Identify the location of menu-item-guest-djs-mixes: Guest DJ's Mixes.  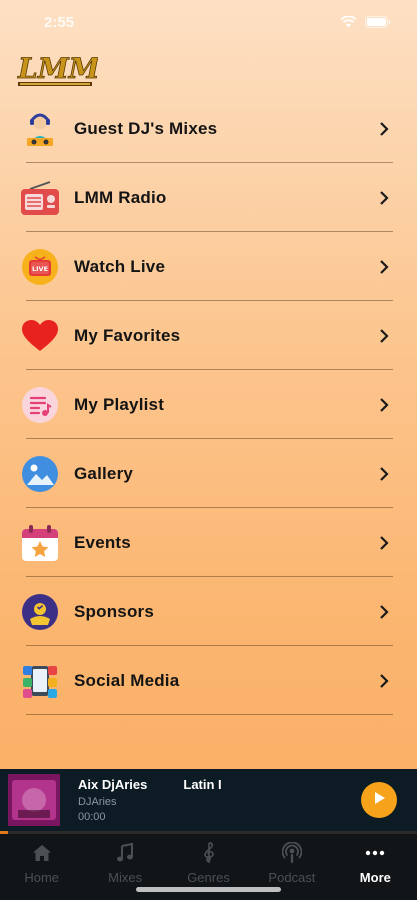
(208, 128).